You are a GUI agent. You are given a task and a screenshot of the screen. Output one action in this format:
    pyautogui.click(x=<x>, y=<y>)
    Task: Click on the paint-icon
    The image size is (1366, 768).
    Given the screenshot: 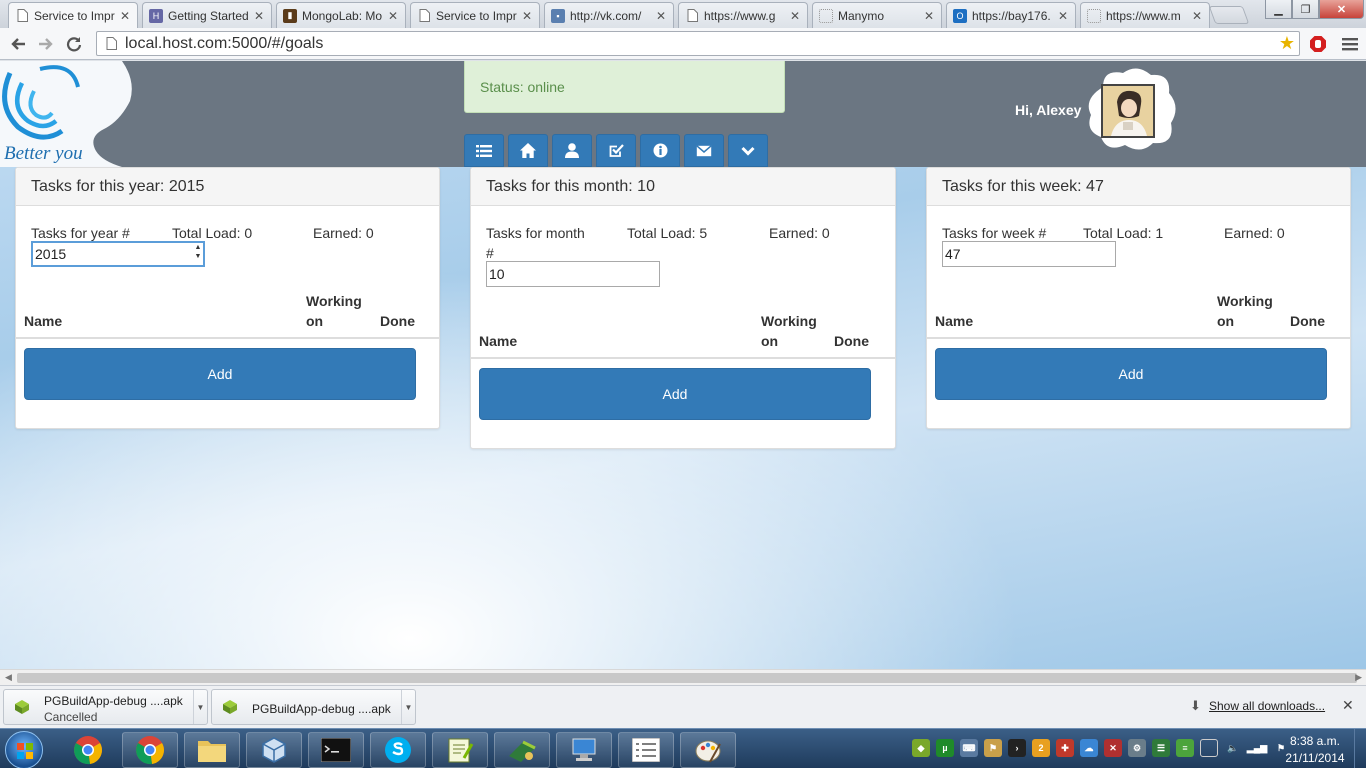 What is the action you would take?
    pyautogui.click(x=708, y=750)
    